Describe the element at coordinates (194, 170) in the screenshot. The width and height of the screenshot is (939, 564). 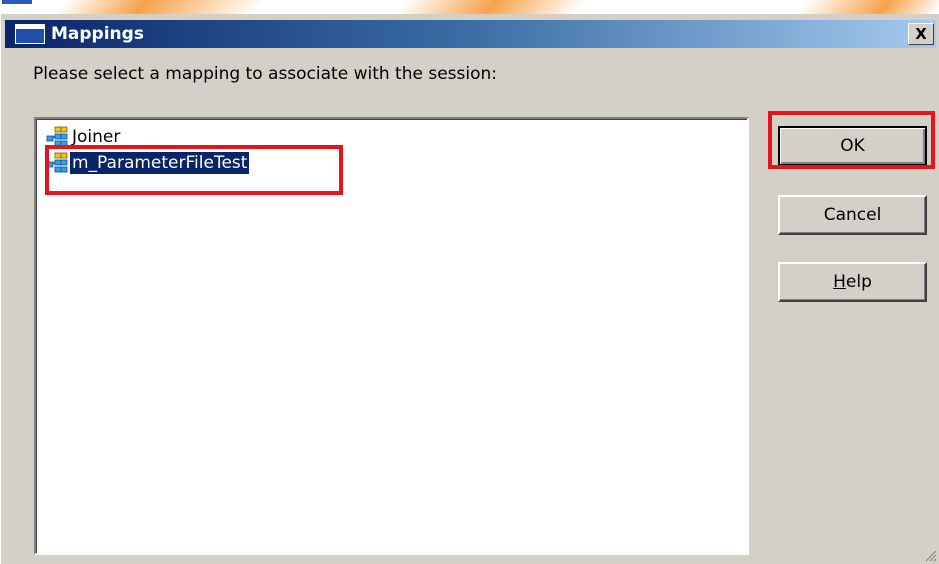
I see `highlight-selected-mapping` at that location.